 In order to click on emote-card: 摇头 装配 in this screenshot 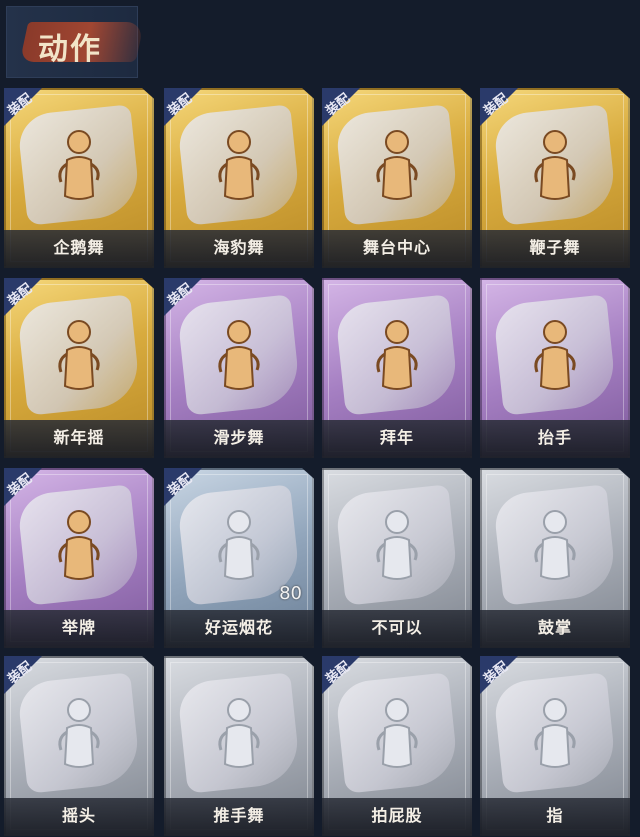, I will do `click(79, 746)`.